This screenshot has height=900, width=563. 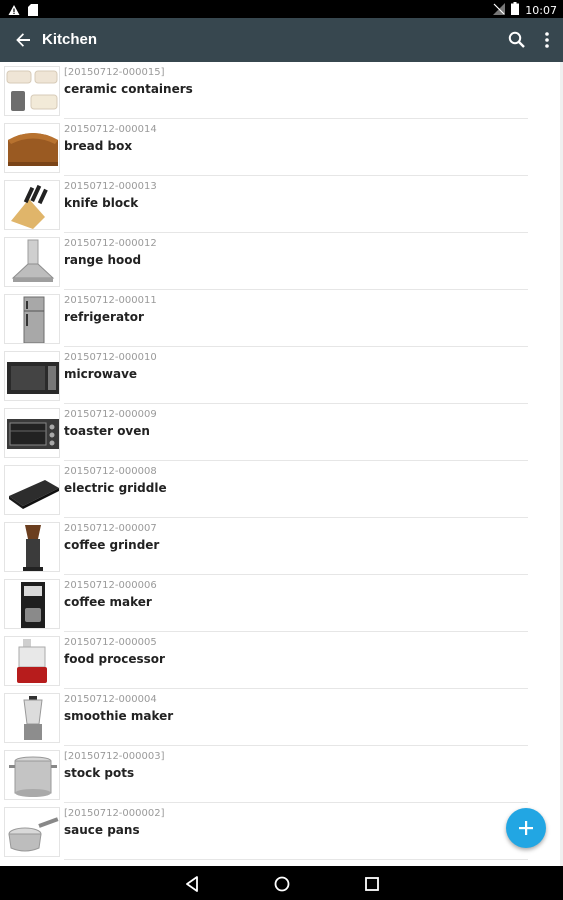 I want to click on item-code: 20150712-000013, so click(x=110, y=186).